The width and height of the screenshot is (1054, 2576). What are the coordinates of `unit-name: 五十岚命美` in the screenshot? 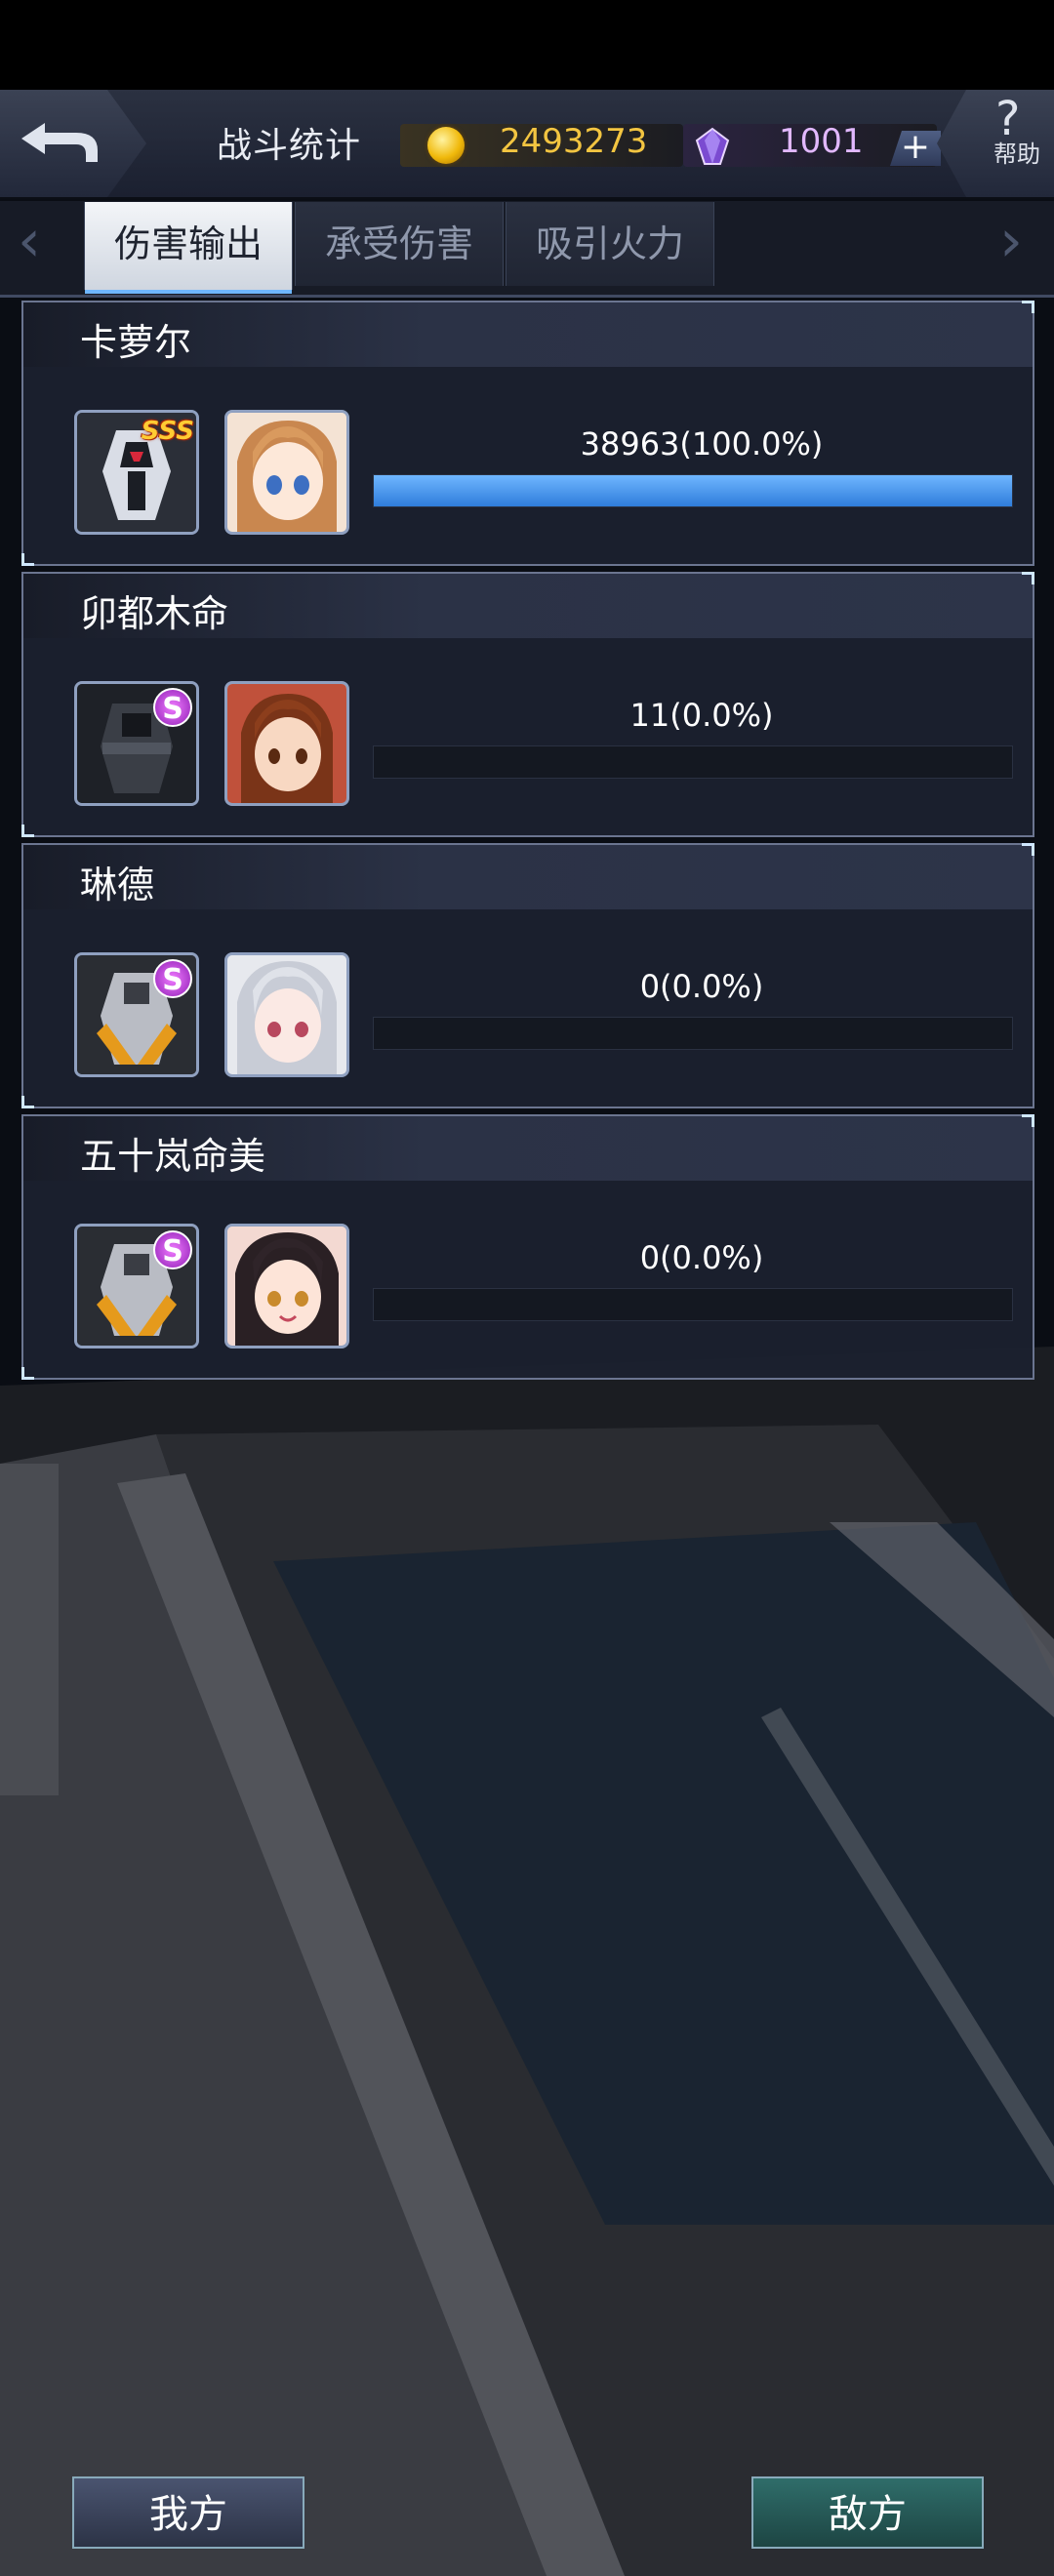 It's located at (173, 1156).